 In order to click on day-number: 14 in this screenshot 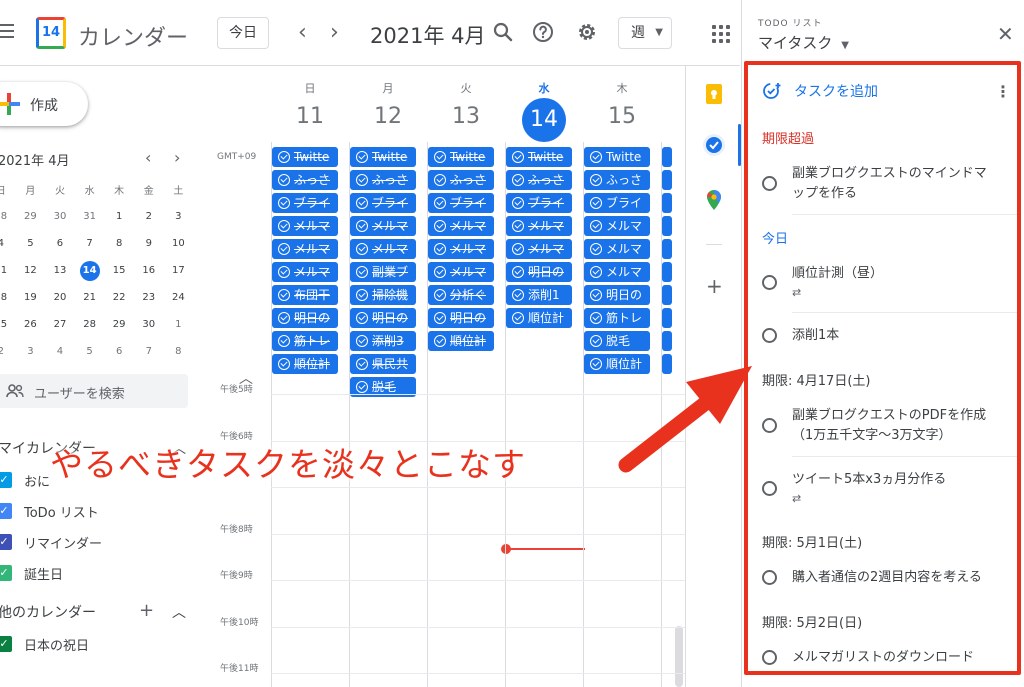, I will do `click(544, 120)`.